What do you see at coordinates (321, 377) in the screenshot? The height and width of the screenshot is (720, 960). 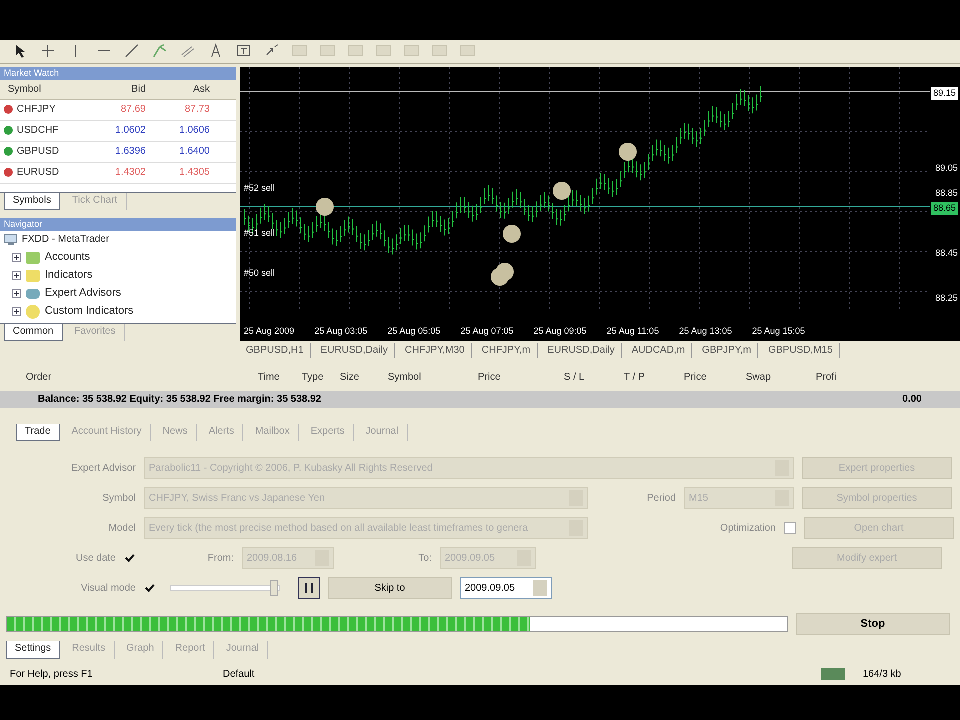 I see `column-header: Type` at bounding box center [321, 377].